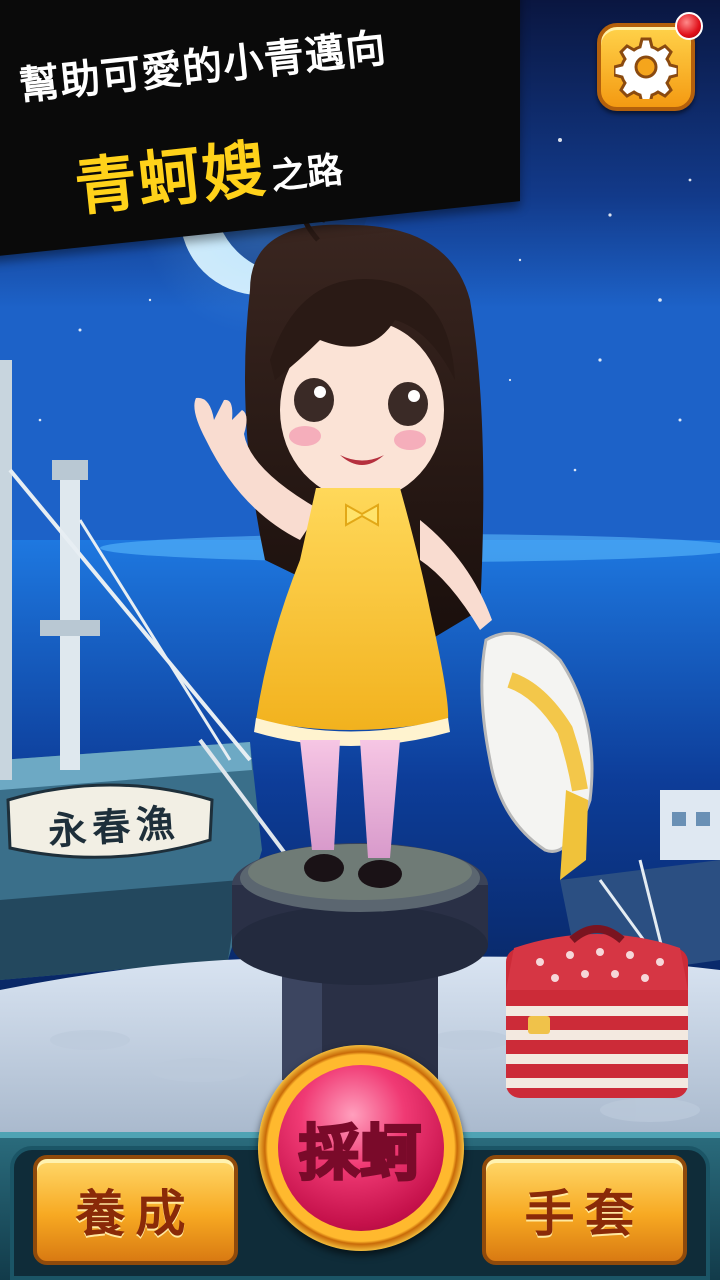 Image resolution: width=720 pixels, height=1280 pixels. I want to click on gloves-button: 手套, so click(584, 1210).